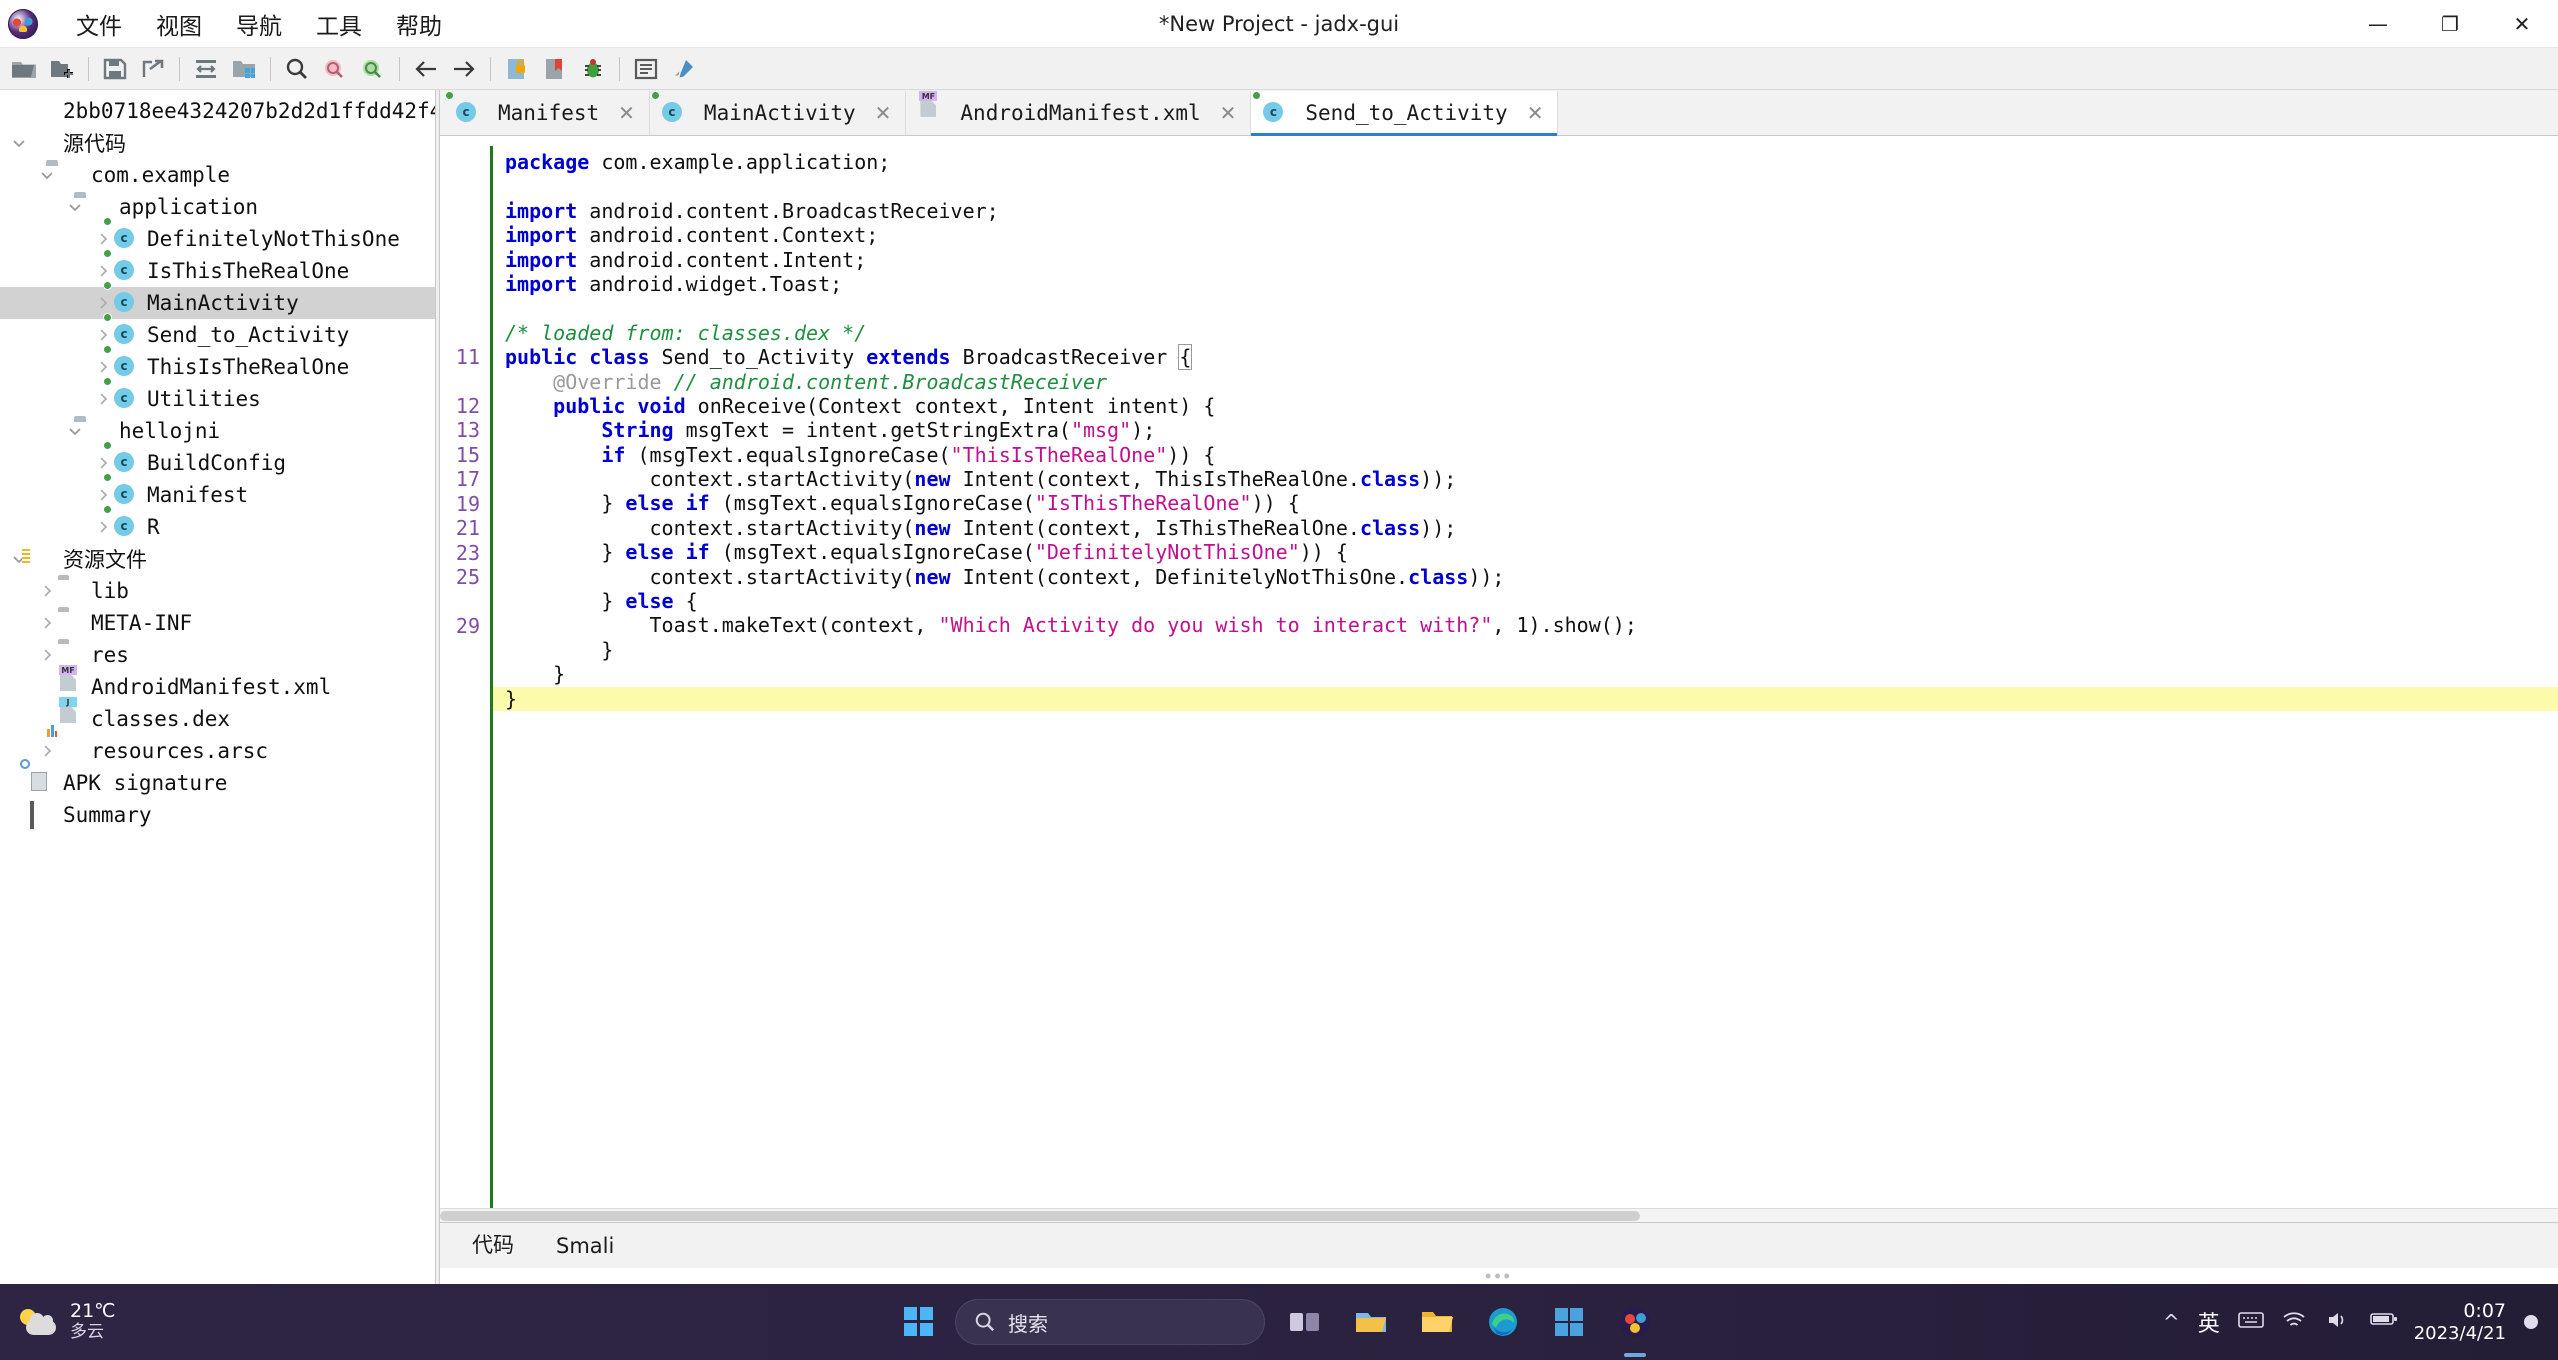  What do you see at coordinates (335, 69) in the screenshot?
I see `search-prev-icon` at bounding box center [335, 69].